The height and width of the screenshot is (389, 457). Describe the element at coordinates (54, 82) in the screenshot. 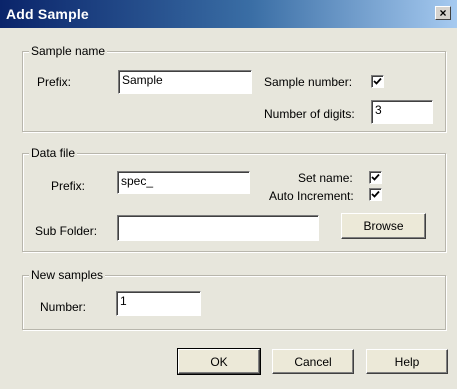

I see `sample-prefix-label: Prefix:` at that location.